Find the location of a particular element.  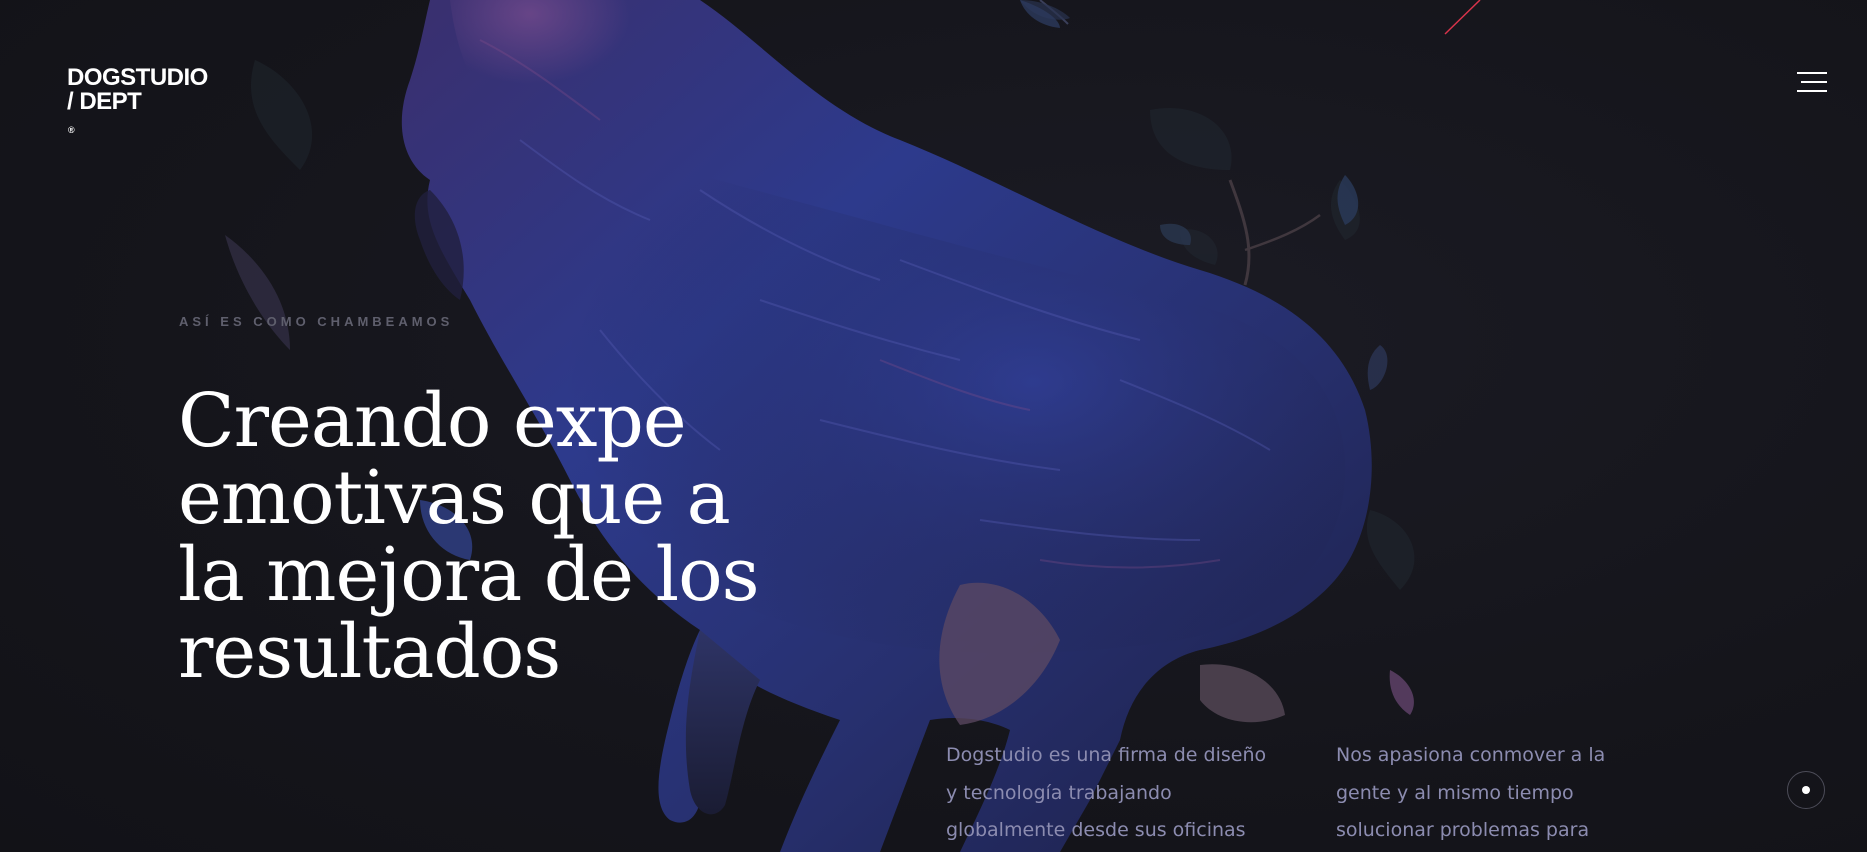

menu-bar-top is located at coordinates (1812, 73).